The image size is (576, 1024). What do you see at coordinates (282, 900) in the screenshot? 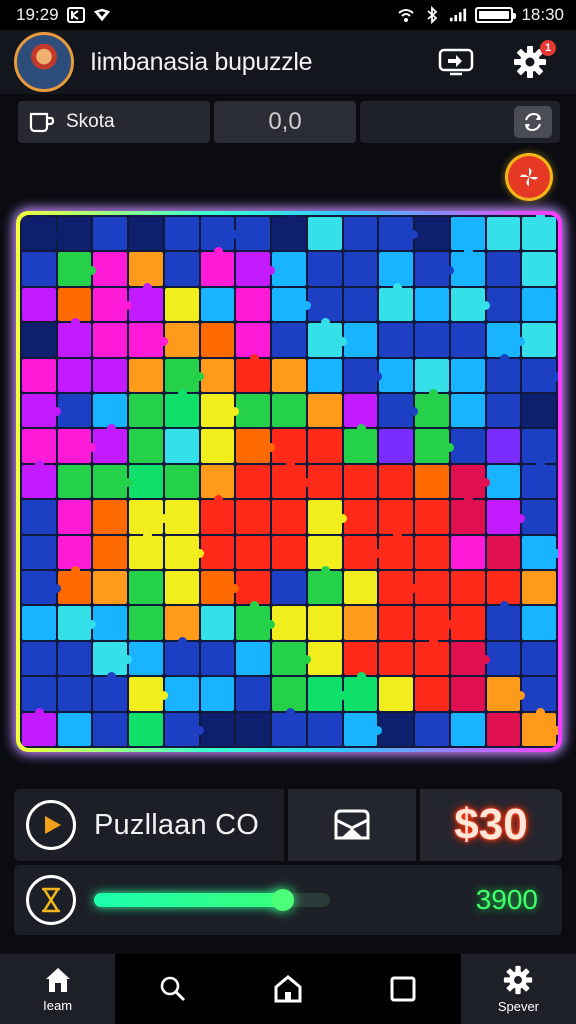
I see `progress-handle` at bounding box center [282, 900].